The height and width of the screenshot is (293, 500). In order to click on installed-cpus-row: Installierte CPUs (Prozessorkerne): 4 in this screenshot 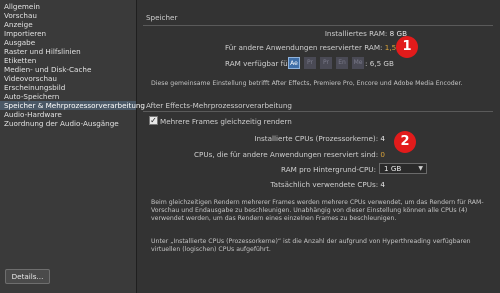, I will do `click(319, 138)`.